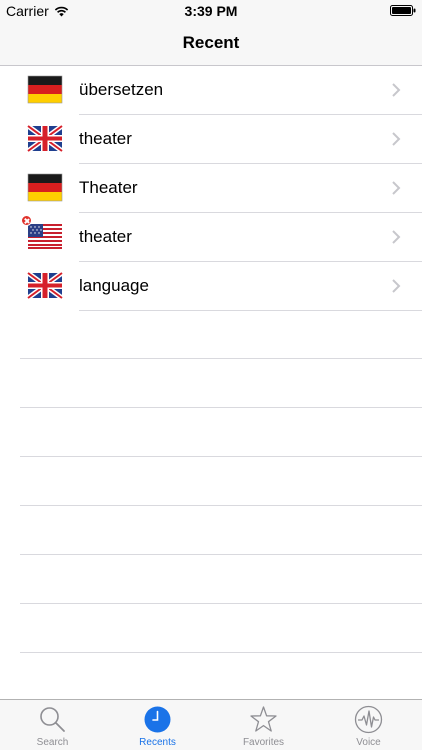 This screenshot has height=750, width=422. What do you see at coordinates (26, 220) in the screenshot?
I see `remove-badge-icon` at bounding box center [26, 220].